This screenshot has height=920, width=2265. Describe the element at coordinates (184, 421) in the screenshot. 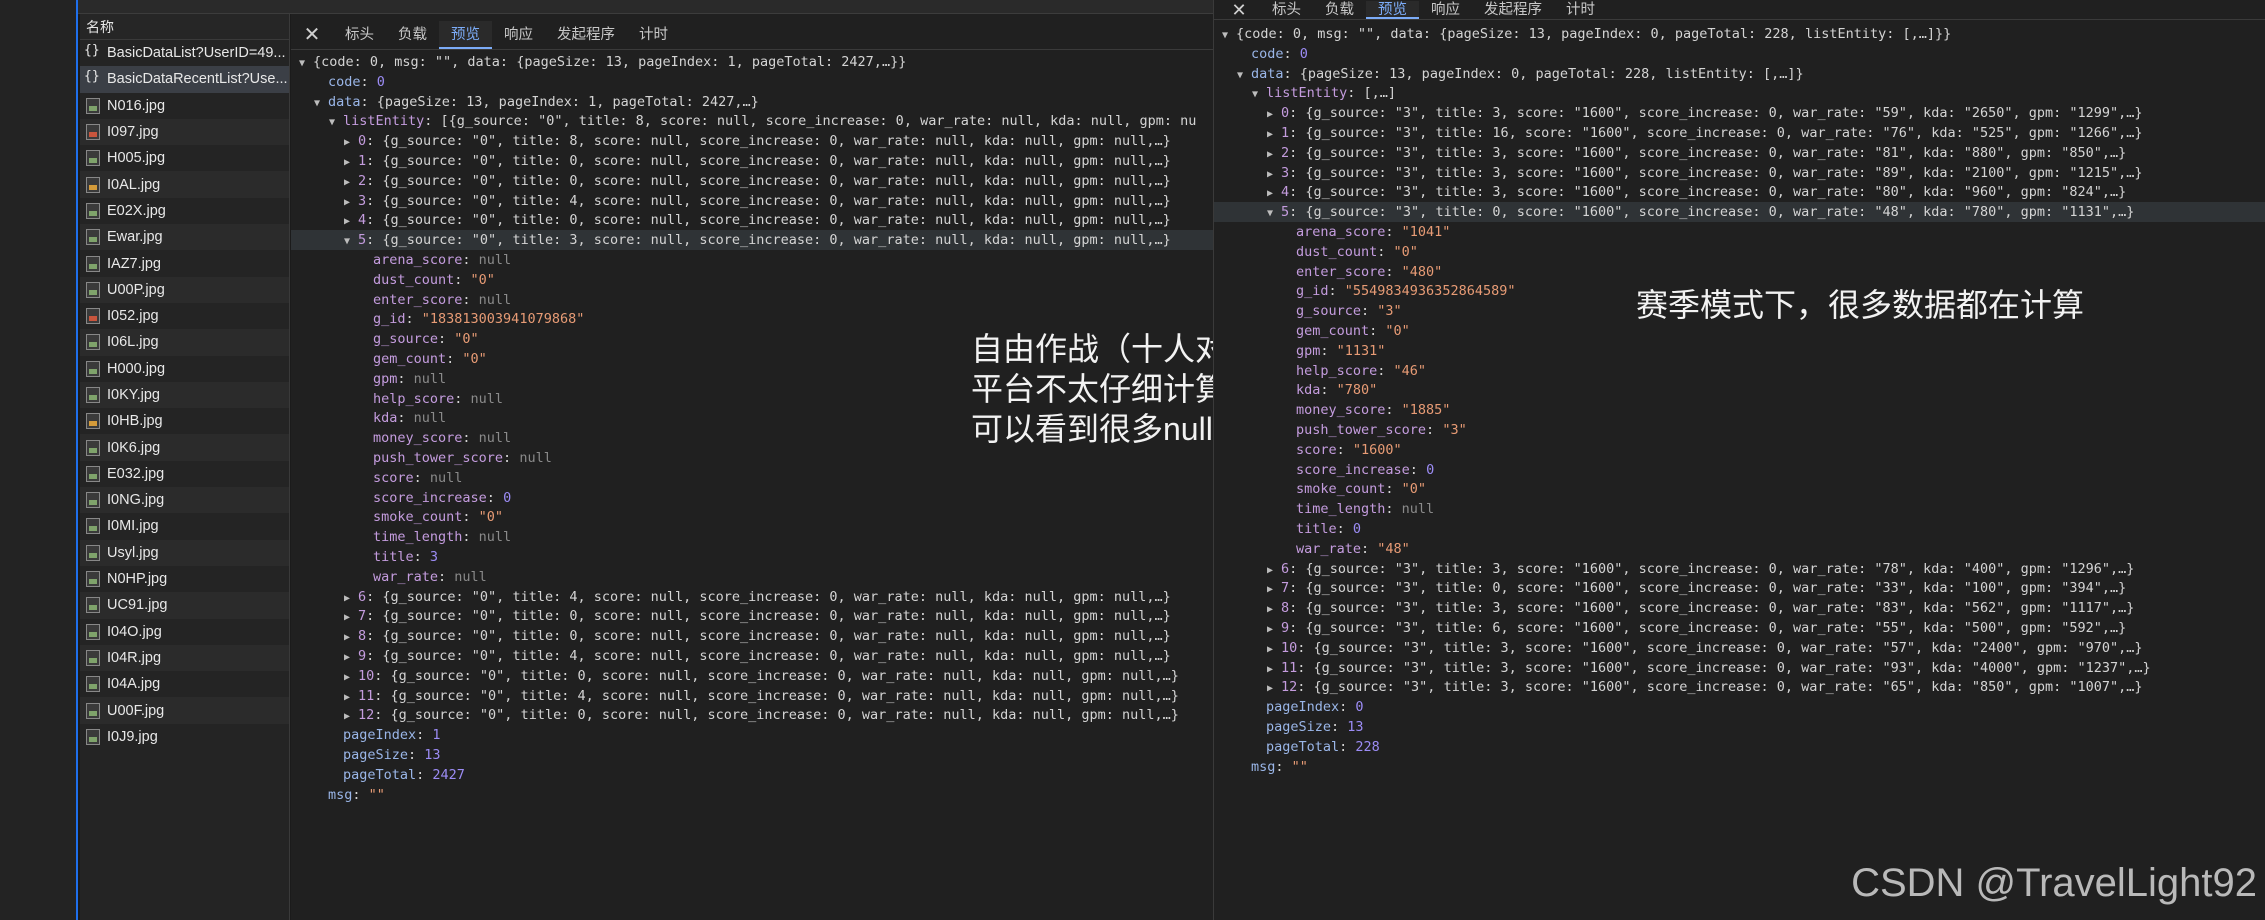

I see `request-row: I0HB.jpg` at that location.